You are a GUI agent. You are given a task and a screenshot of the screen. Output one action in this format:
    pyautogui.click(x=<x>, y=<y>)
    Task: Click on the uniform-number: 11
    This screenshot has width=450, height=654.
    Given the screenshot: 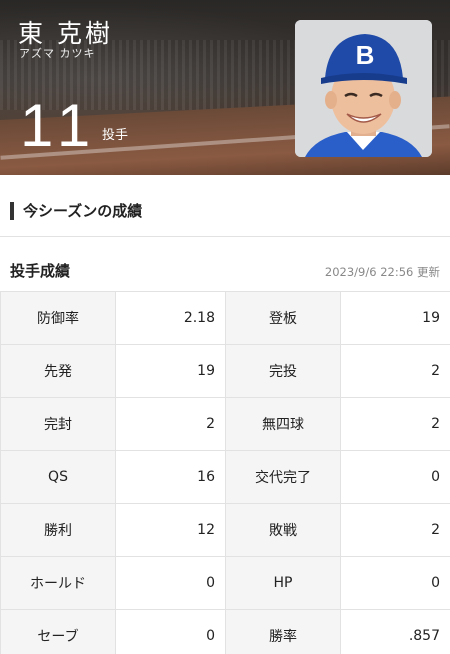 What is the action you would take?
    pyautogui.click(x=59, y=125)
    